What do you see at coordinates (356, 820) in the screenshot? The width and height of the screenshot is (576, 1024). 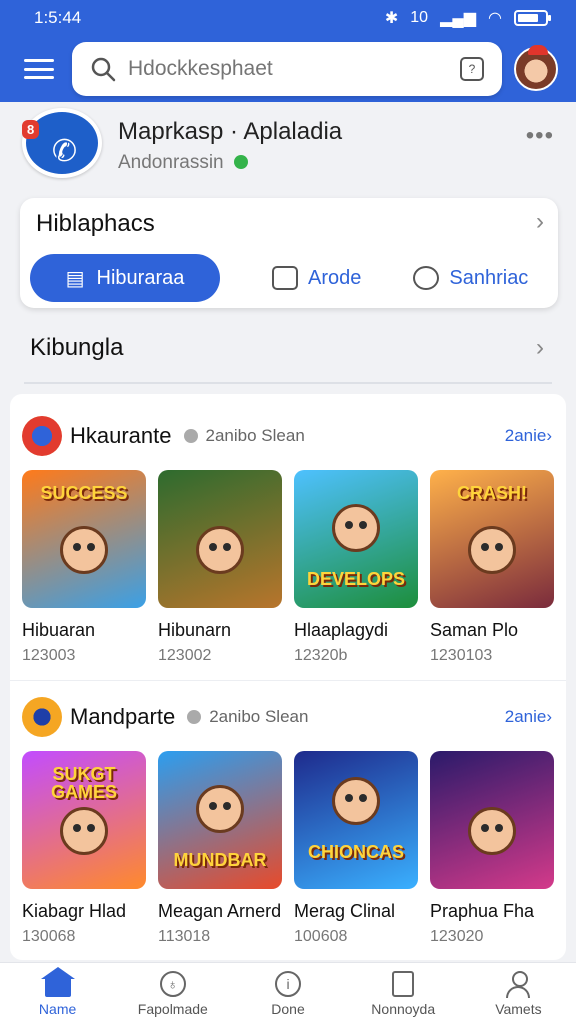 I see `game-thumbnail: CHIONCAS` at bounding box center [356, 820].